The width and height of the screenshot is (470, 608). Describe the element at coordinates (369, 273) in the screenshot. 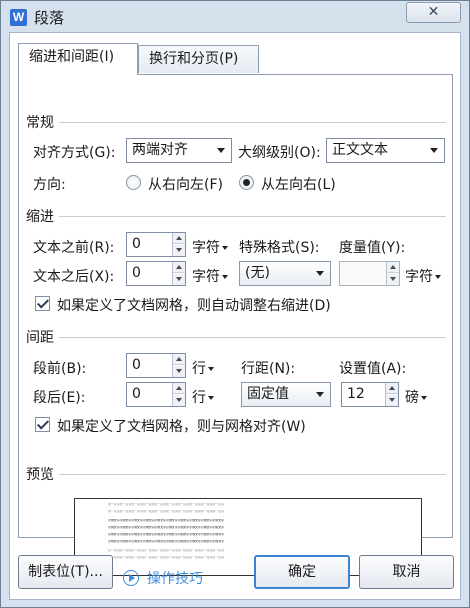

I see `measure-spinner` at that location.